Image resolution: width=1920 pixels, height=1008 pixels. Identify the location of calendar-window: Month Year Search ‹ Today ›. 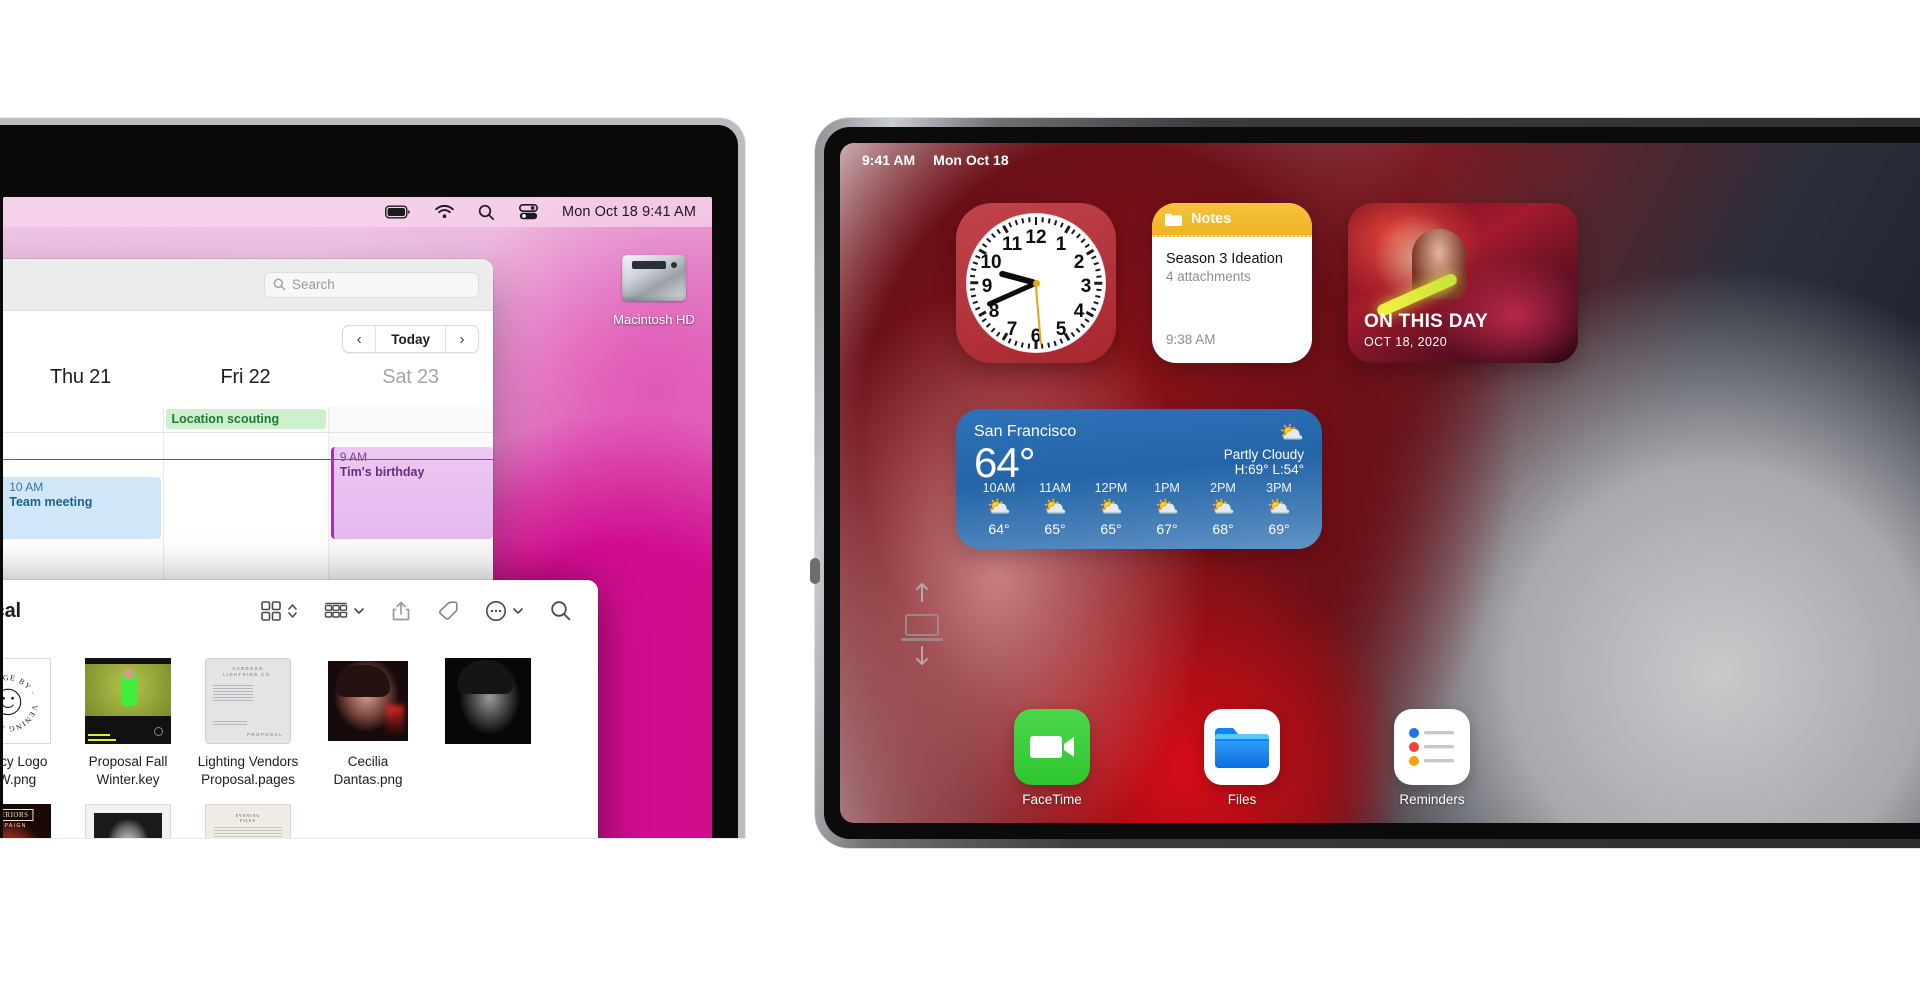
(248, 424).